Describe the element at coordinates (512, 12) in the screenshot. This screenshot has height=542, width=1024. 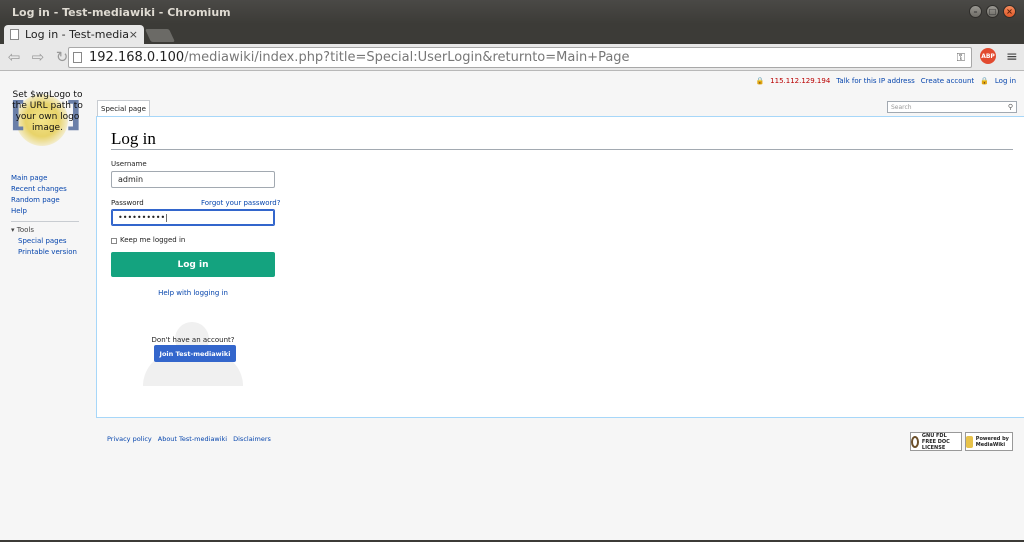
I see `window-titlebar: Log in - Test-mediawiki - Chromium – □ ×` at that location.